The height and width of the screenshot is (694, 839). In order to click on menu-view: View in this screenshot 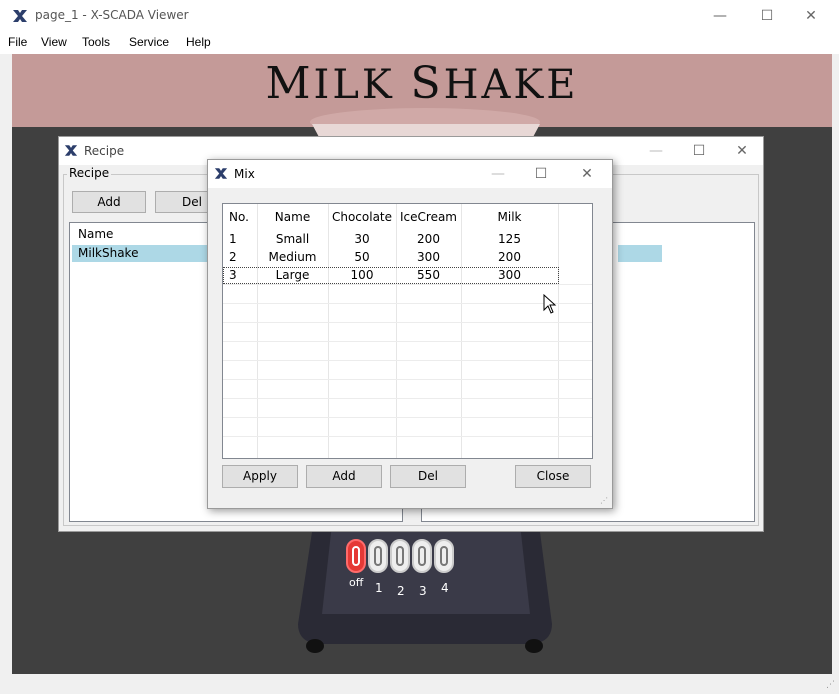, I will do `click(54, 42)`.